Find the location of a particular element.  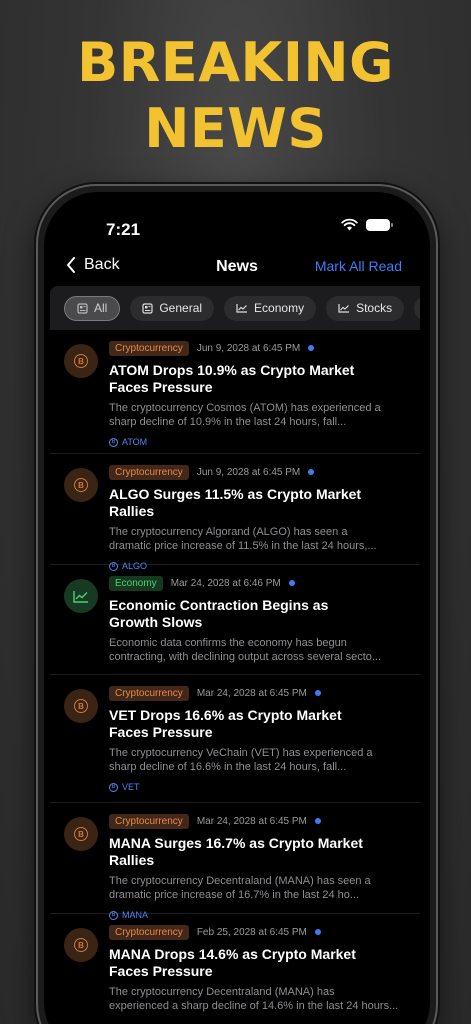

status-icons is located at coordinates (367, 224).